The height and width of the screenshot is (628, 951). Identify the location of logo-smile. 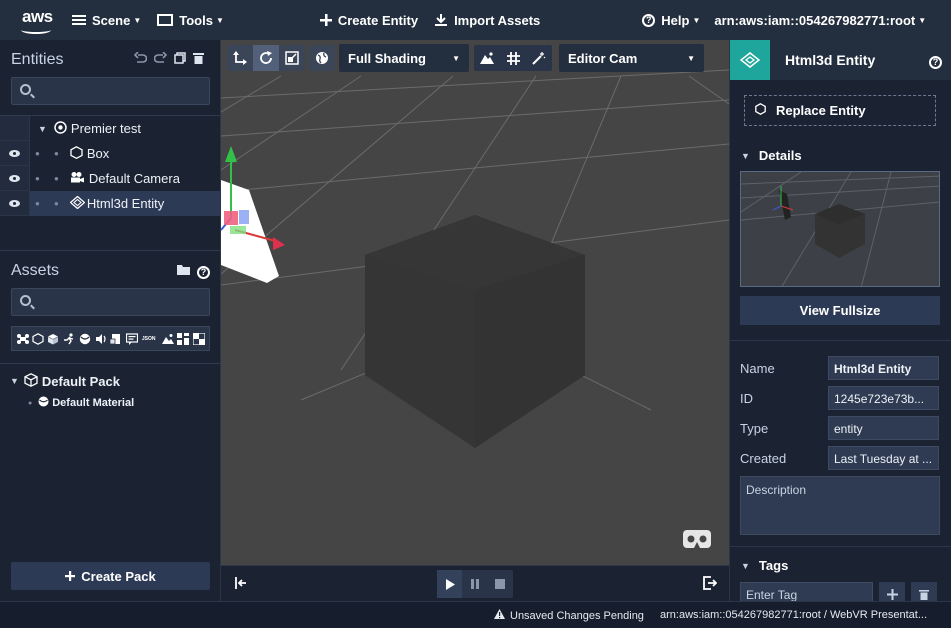
(36, 30).